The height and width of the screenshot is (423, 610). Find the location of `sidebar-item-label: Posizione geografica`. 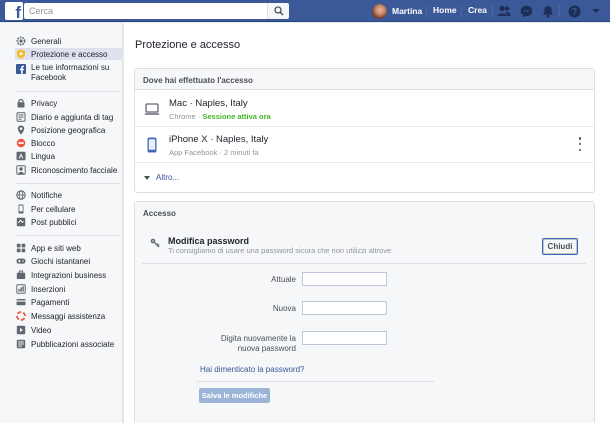

sidebar-item-label: Posizione geografica is located at coordinates (68, 130).